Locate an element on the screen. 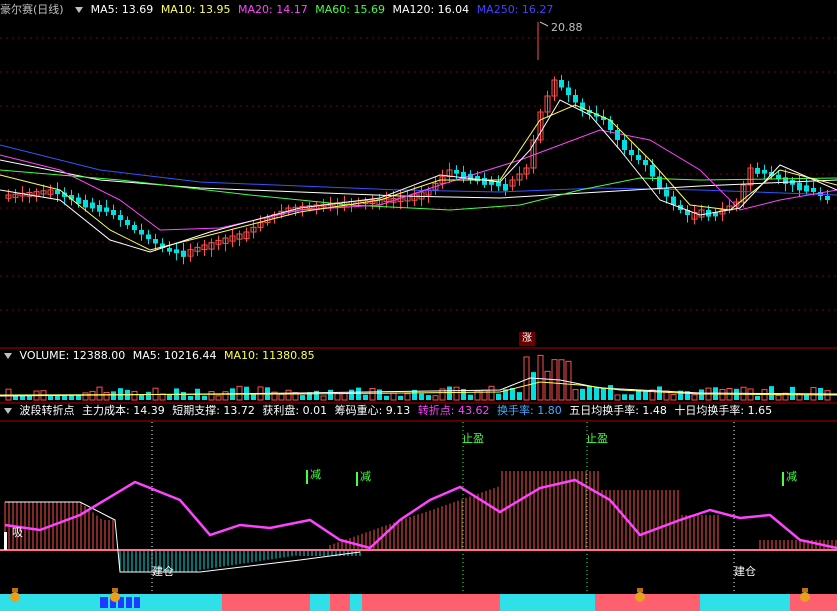 This screenshot has width=837, height=611. peak-pointer is located at coordinates (544, 24).